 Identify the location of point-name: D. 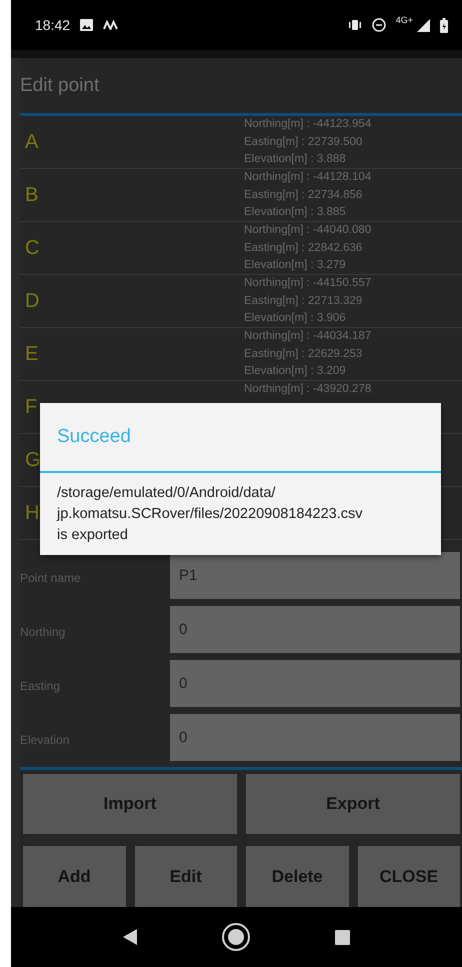
(32, 301).